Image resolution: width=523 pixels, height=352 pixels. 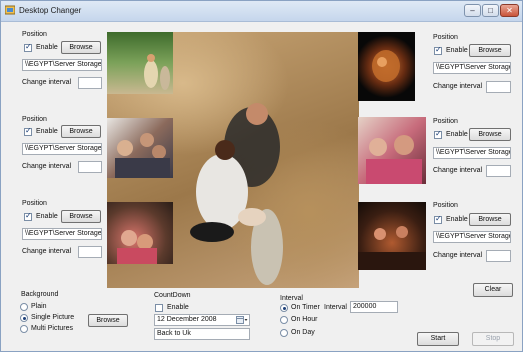 I want to click on browse-button-bottom-left: Browse, so click(x=81, y=216).